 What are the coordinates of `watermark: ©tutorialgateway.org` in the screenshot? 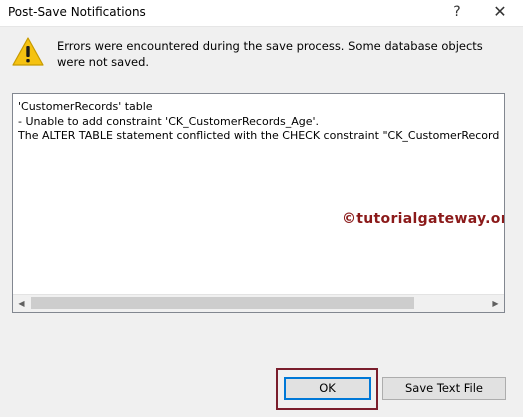 It's located at (423, 219).